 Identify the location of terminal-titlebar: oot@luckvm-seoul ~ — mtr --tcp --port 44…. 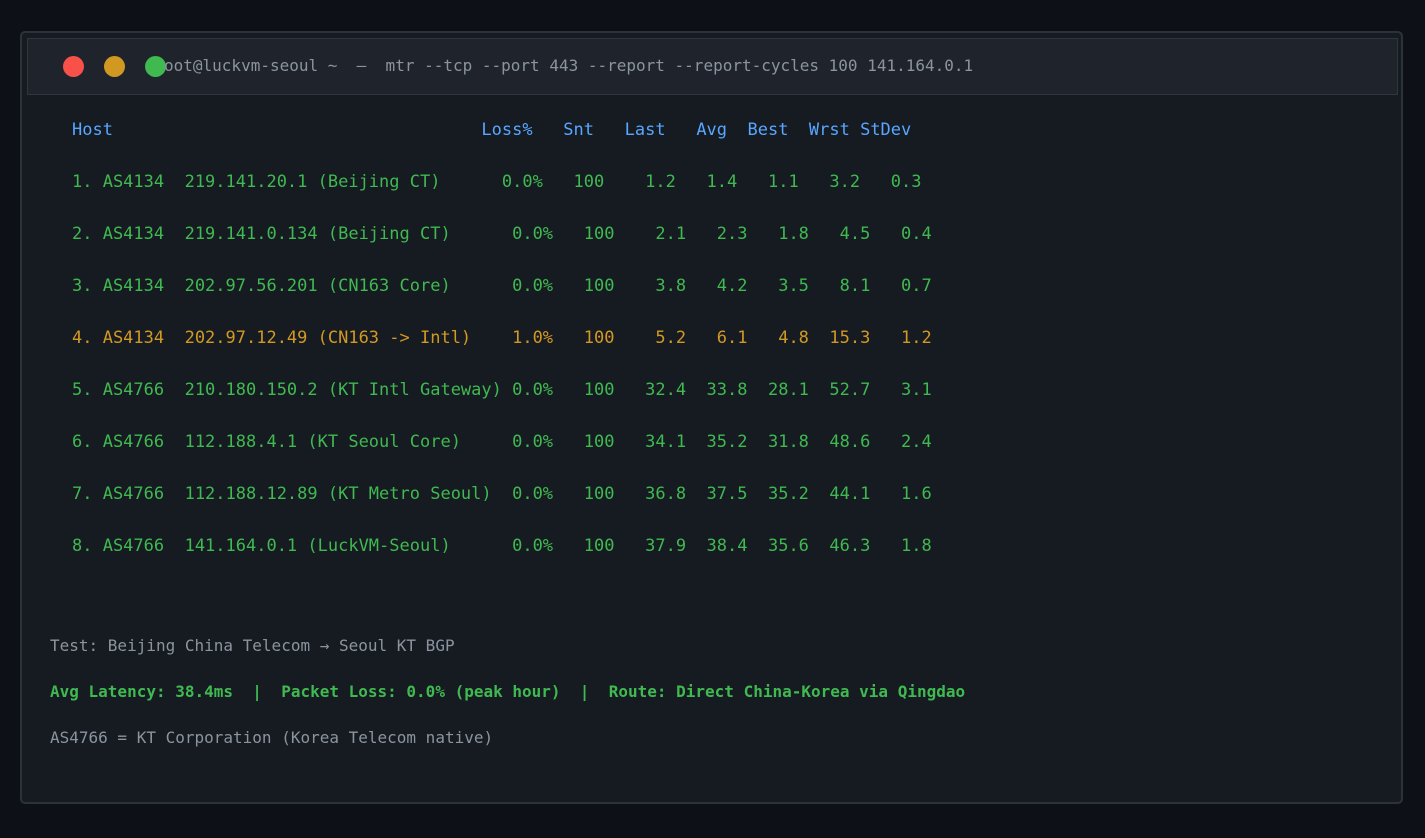
(712, 66).